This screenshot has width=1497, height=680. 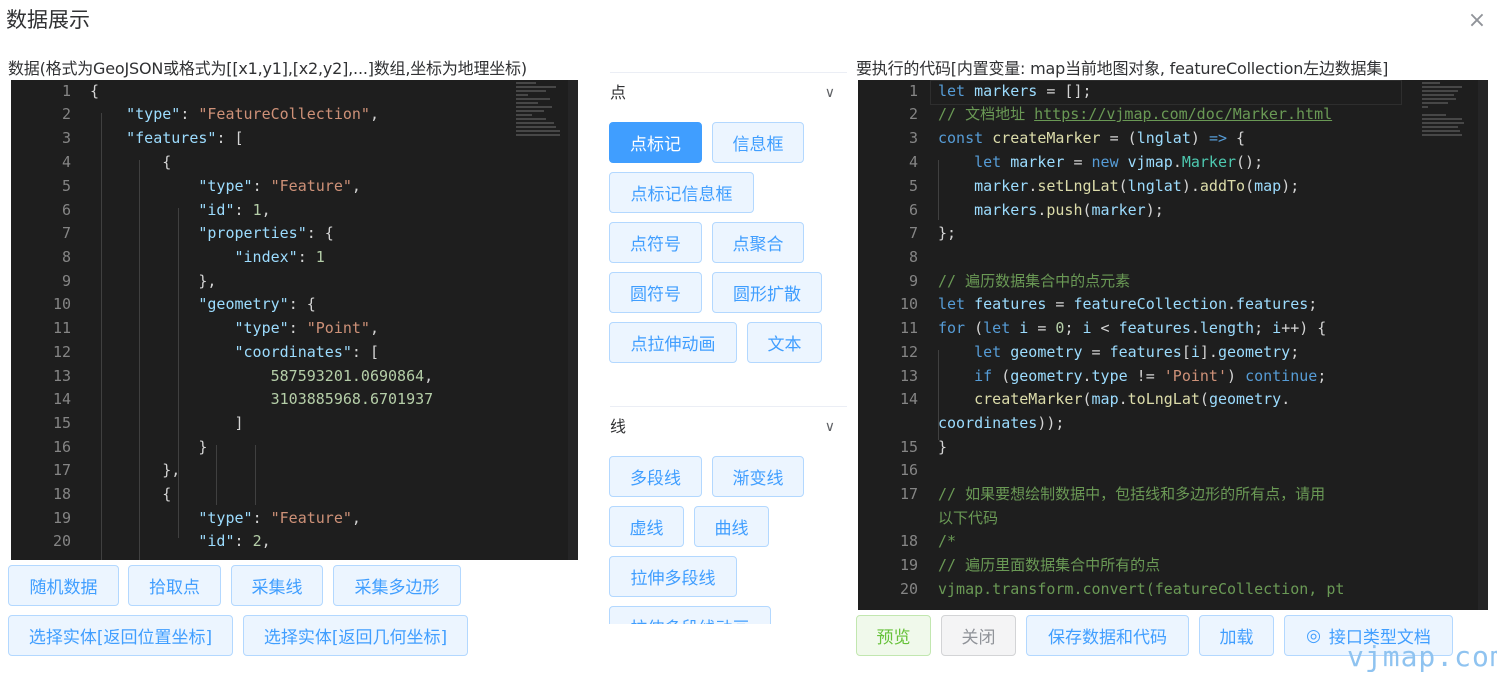 I want to click on example-popup: 信息框, so click(x=758, y=142).